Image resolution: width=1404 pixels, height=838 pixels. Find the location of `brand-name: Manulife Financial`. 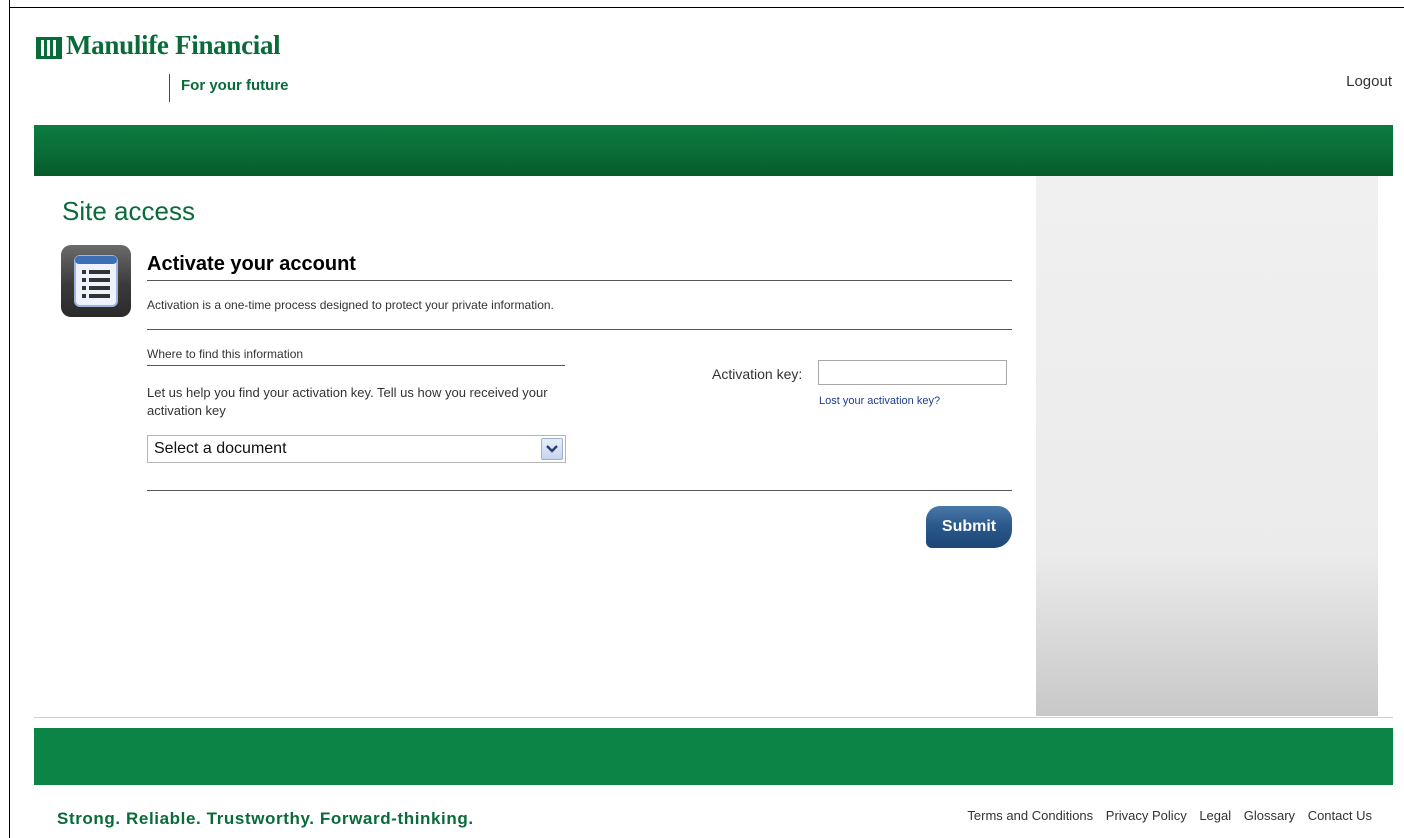

brand-name: Manulife Financial is located at coordinates (173, 45).